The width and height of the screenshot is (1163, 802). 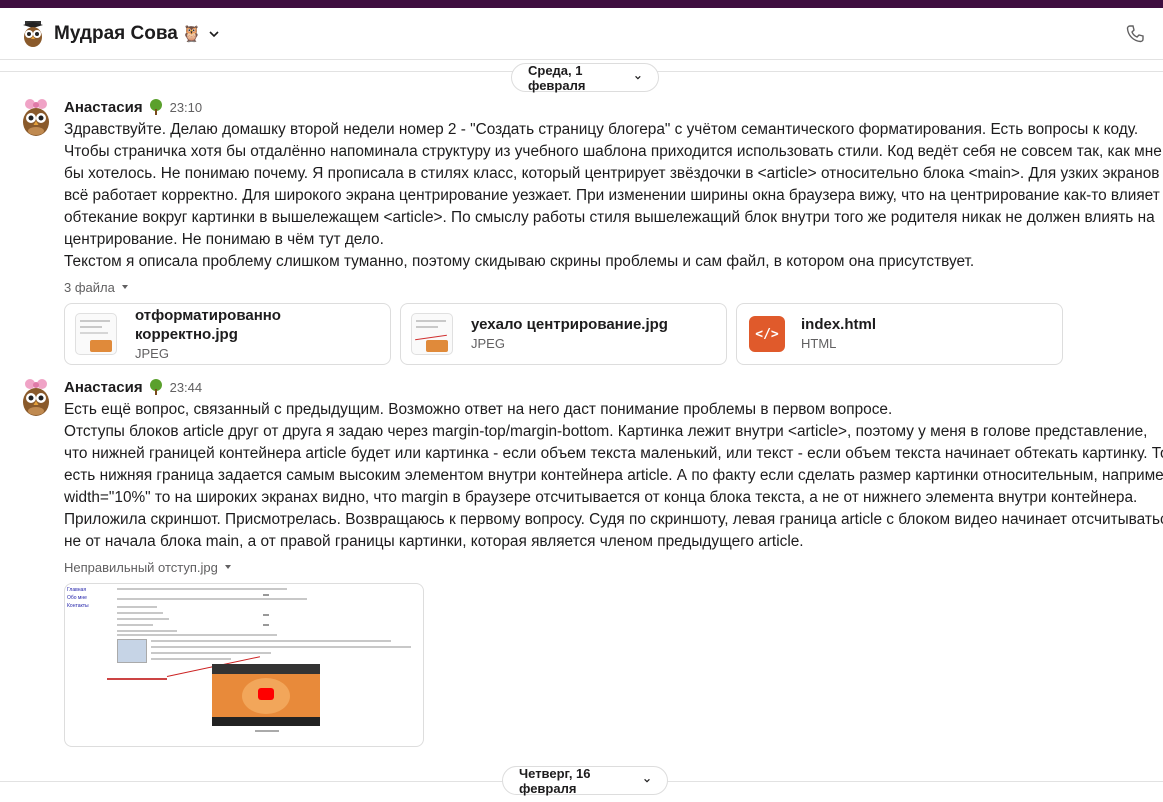 I want to click on day-divider-pill: Четверг, 16 февраля, so click(x=585, y=780).